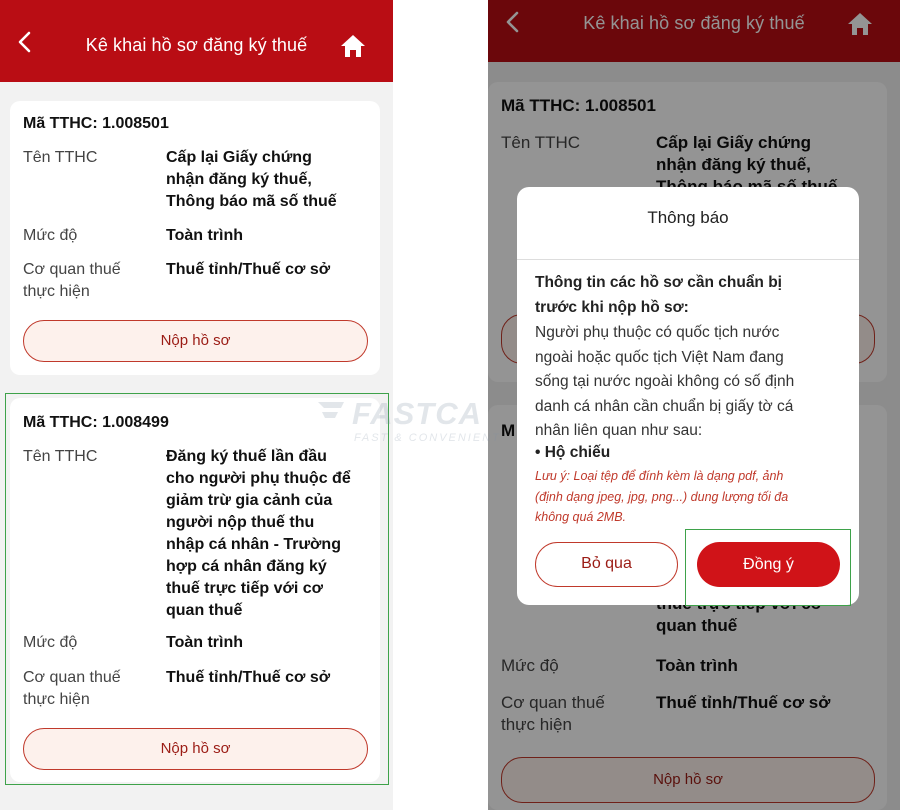 The height and width of the screenshot is (810, 900). I want to click on watermark-tagline: FAST & CONVENIENT, so click(427, 438).